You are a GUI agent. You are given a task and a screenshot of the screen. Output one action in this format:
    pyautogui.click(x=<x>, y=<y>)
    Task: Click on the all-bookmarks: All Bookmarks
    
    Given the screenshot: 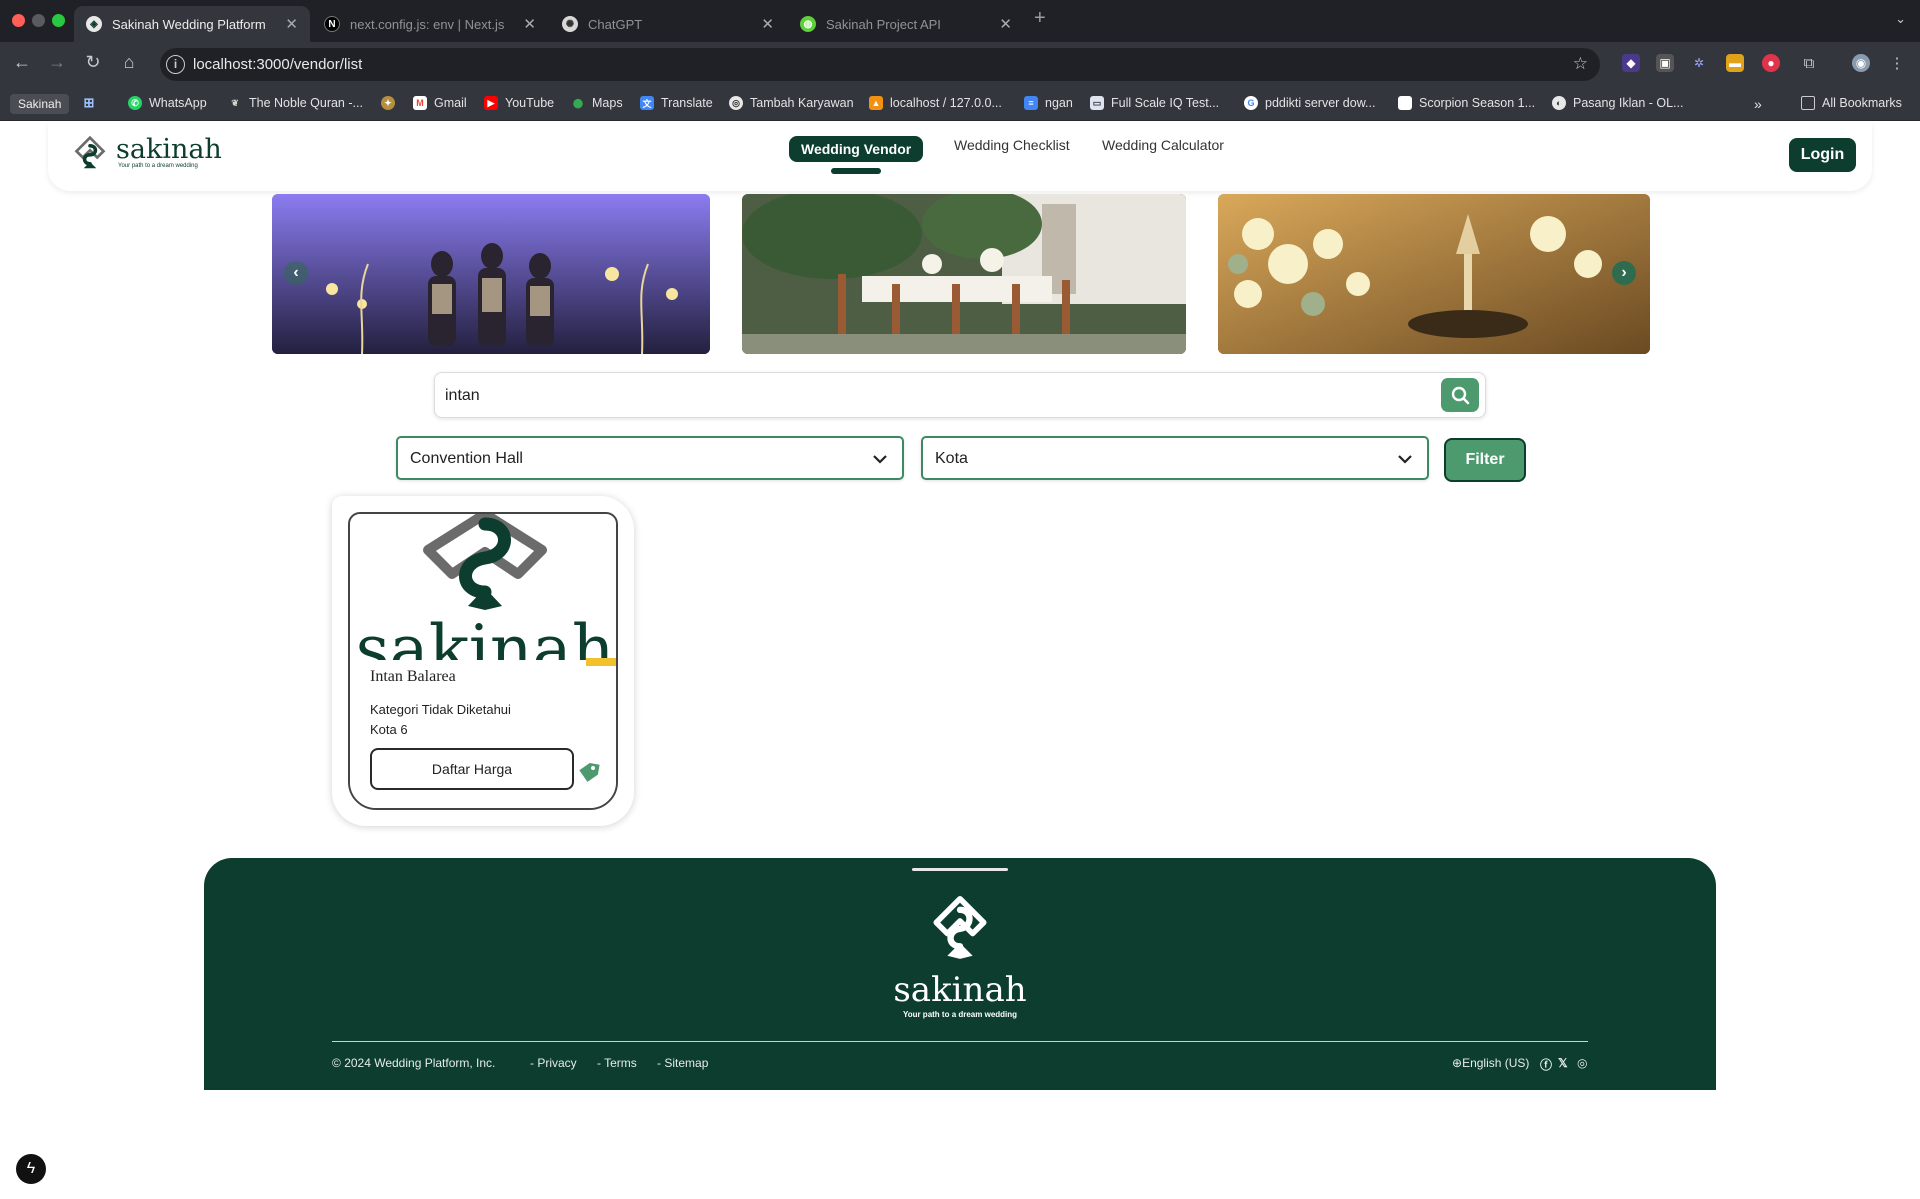 What is the action you would take?
    pyautogui.click(x=1851, y=103)
    